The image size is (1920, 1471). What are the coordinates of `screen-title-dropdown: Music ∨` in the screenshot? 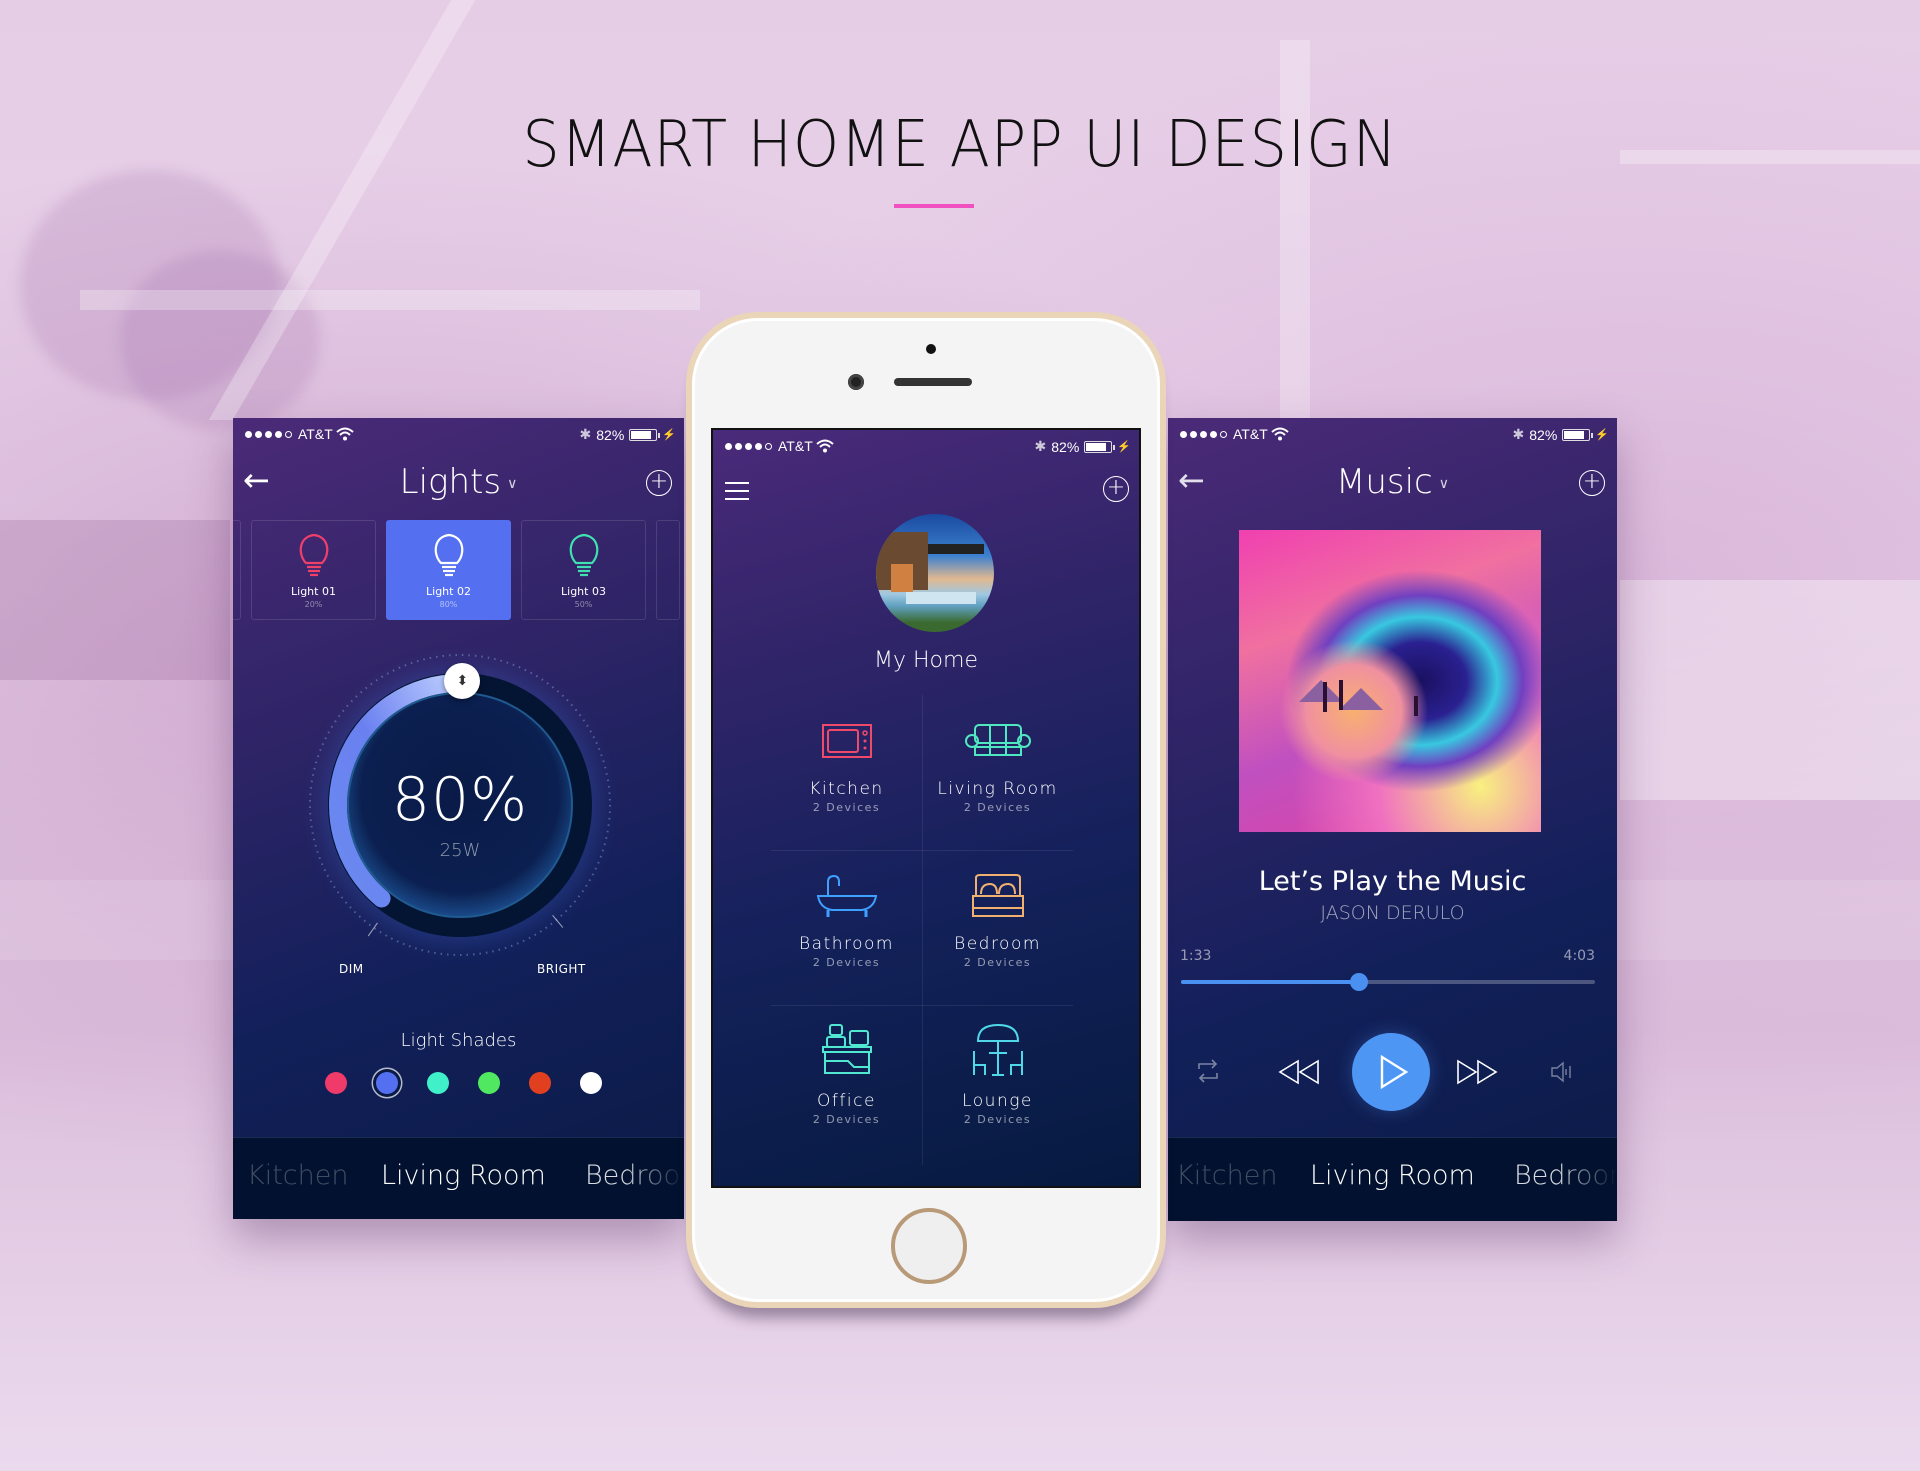 It's located at (1392, 482).